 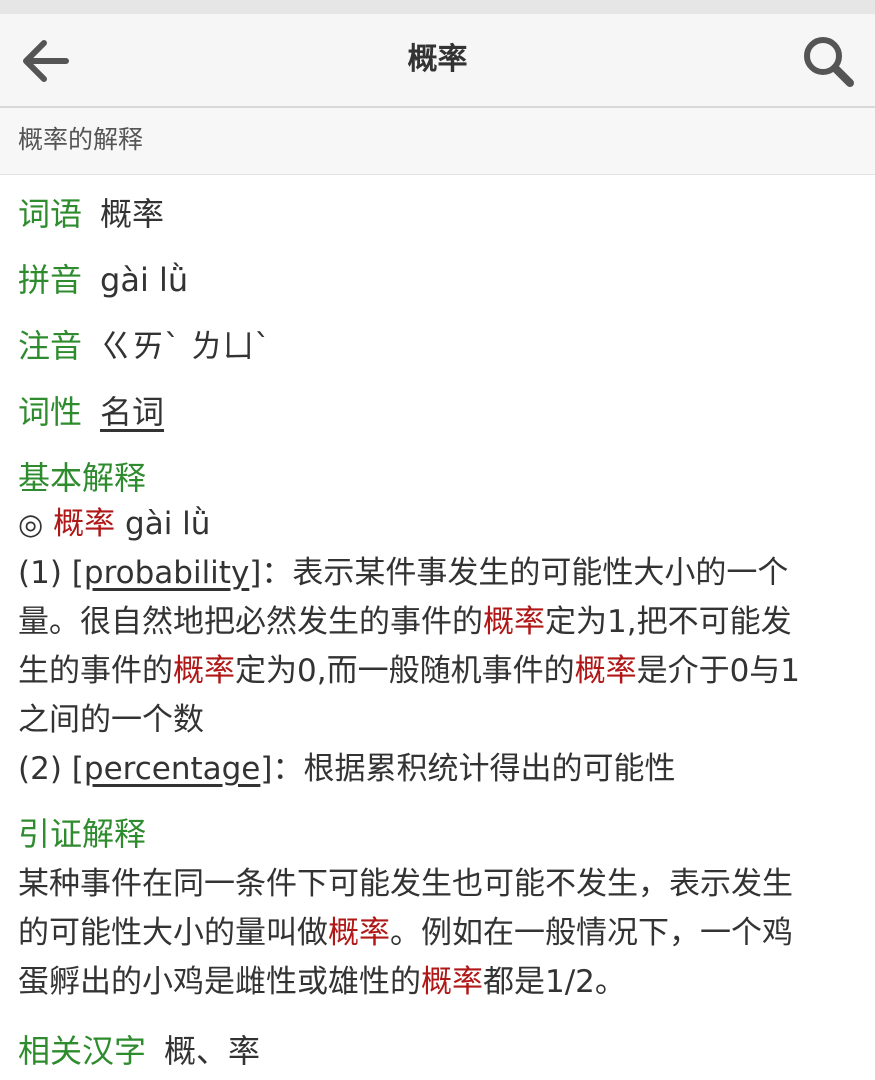 I want to click on pinyin-label: 拼音, so click(x=50, y=280).